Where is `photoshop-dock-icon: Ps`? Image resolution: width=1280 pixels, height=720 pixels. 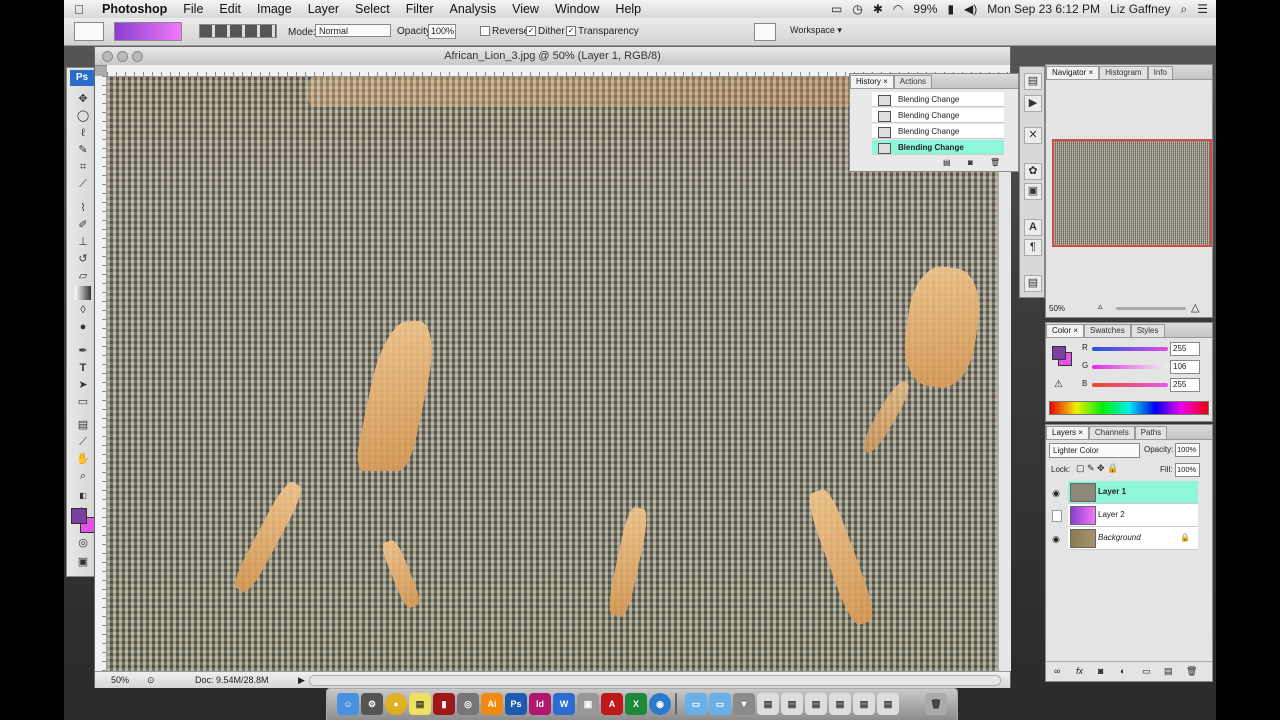 photoshop-dock-icon: Ps is located at coordinates (516, 704).